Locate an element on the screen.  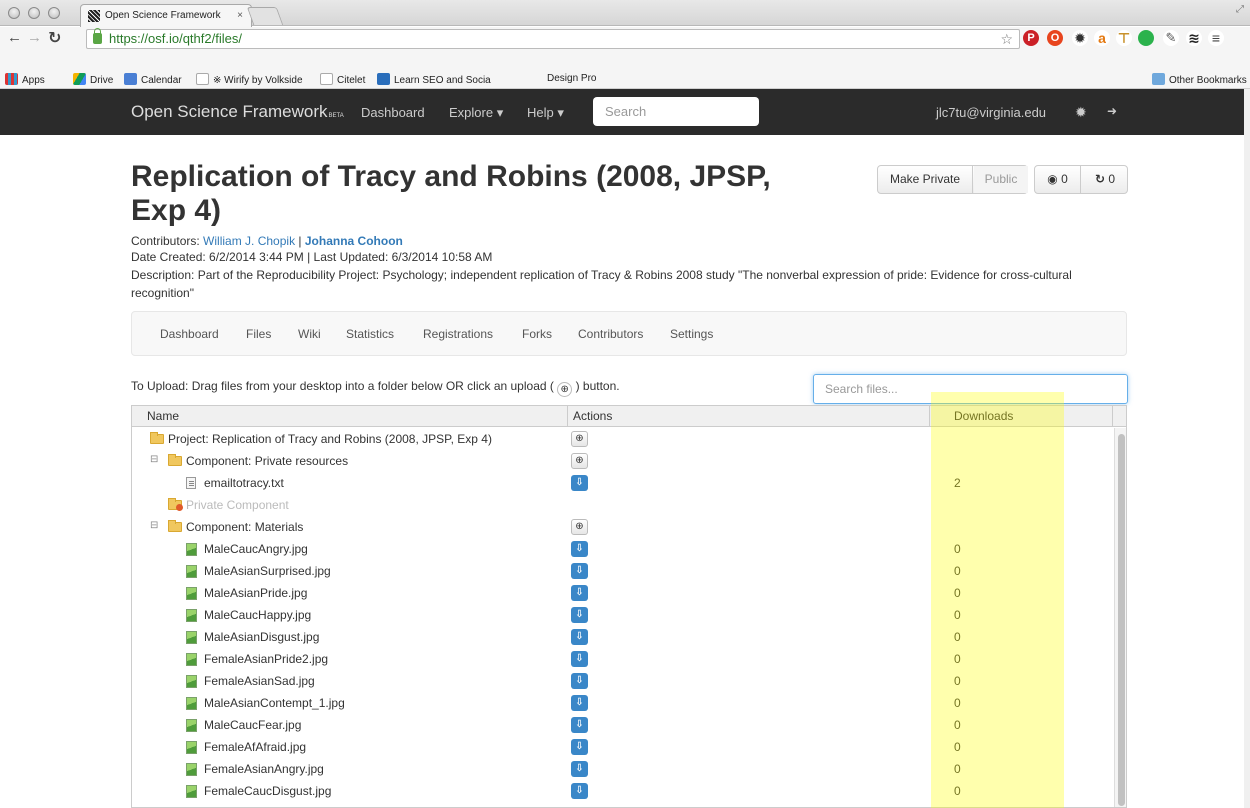
bookmark-calendar: Calendar is located at coordinates (153, 79).